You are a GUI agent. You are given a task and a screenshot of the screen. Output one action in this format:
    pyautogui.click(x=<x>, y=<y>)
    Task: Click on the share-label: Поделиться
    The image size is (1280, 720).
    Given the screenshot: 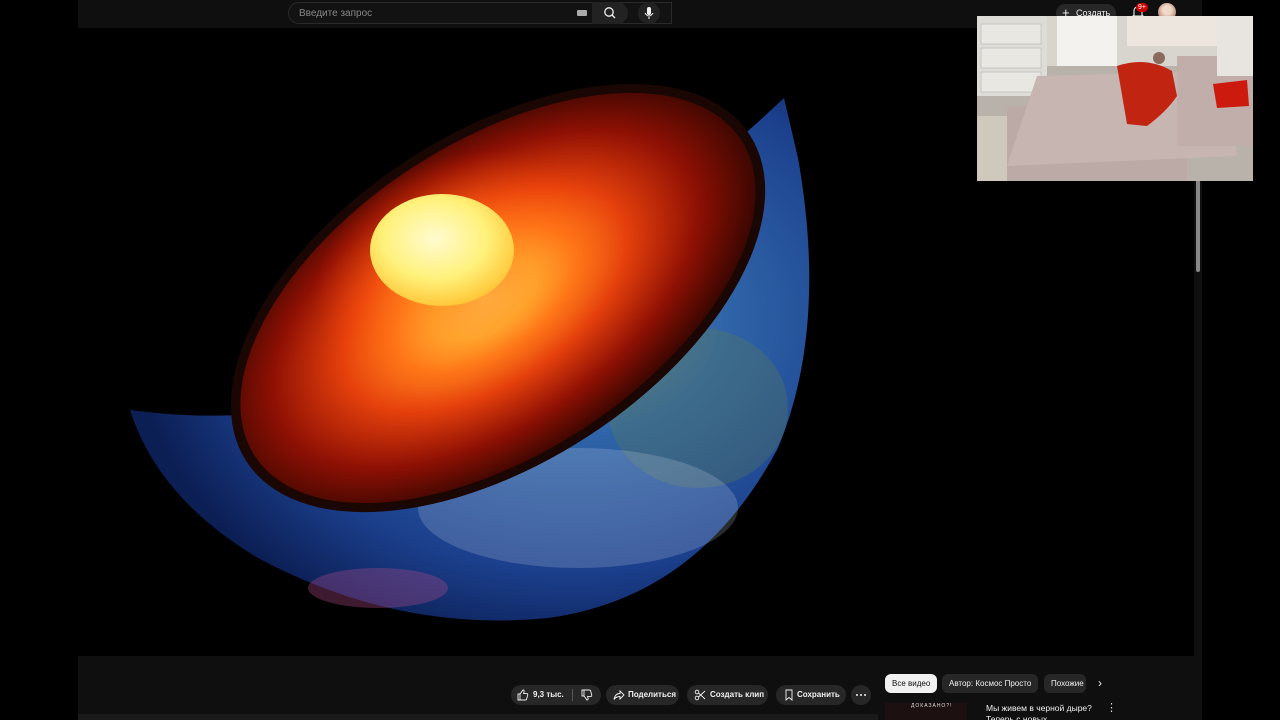 What is the action you would take?
    pyautogui.click(x=652, y=694)
    